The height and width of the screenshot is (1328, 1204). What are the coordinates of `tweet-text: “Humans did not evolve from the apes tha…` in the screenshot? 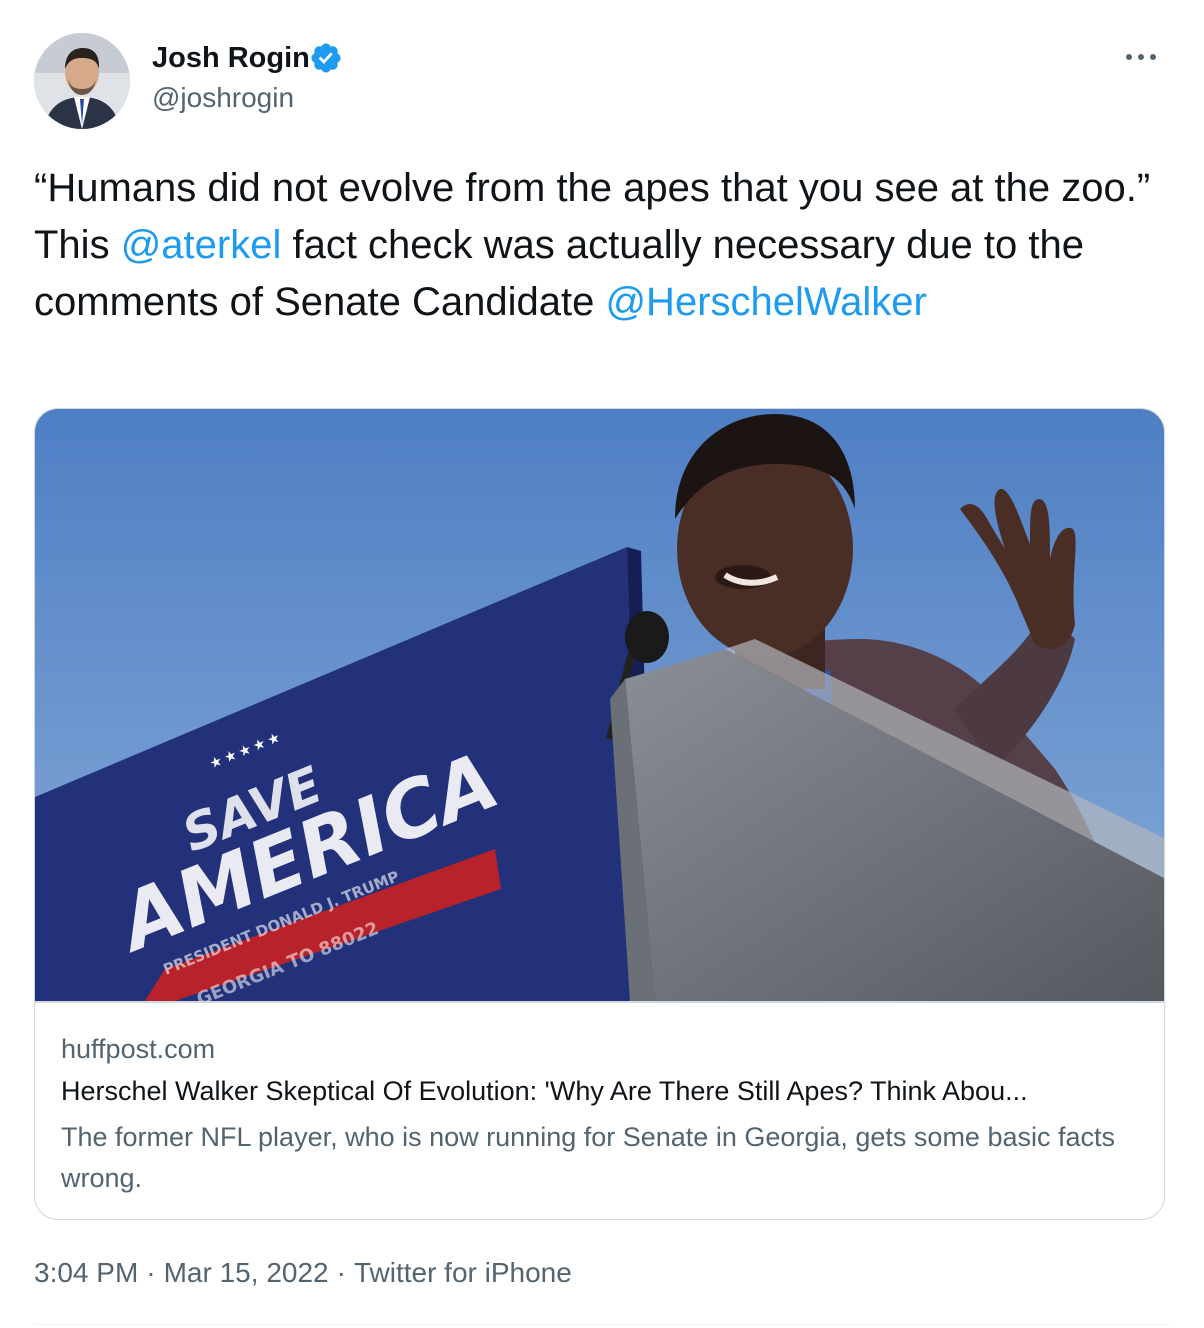 It's located at (604, 245).